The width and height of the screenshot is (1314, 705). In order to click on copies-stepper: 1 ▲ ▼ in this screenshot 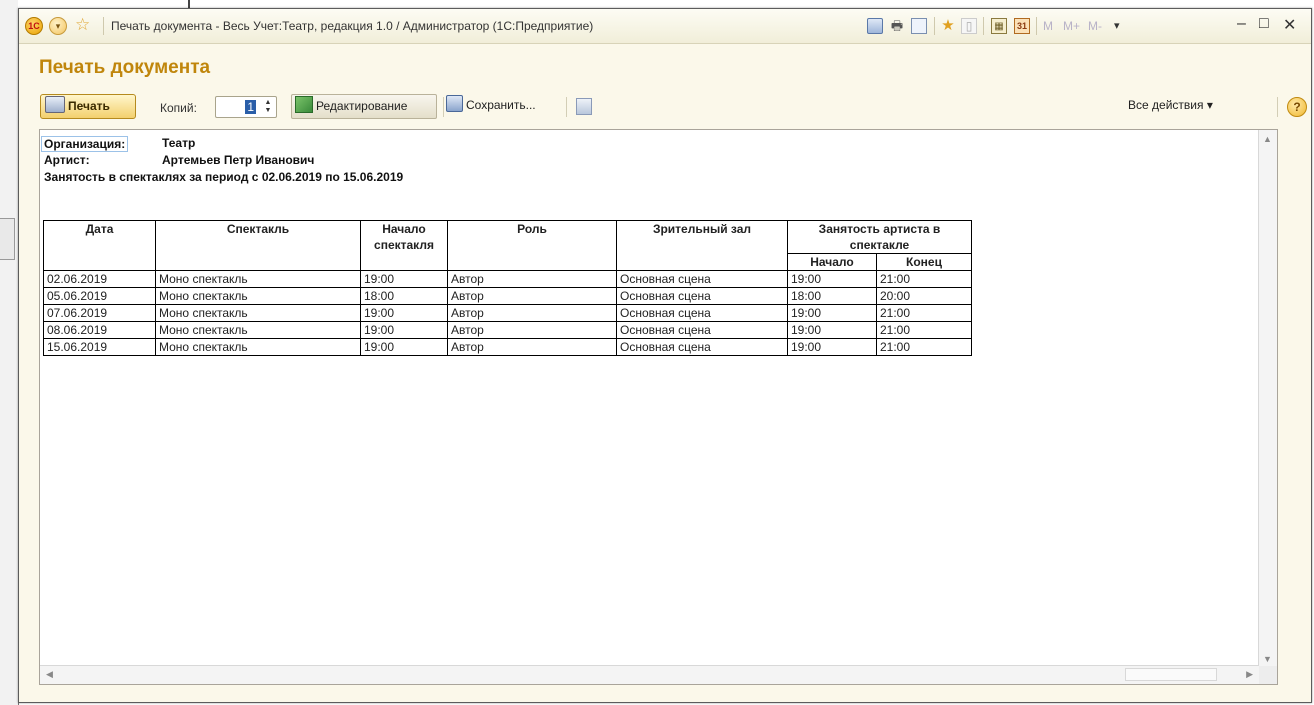, I will do `click(246, 107)`.